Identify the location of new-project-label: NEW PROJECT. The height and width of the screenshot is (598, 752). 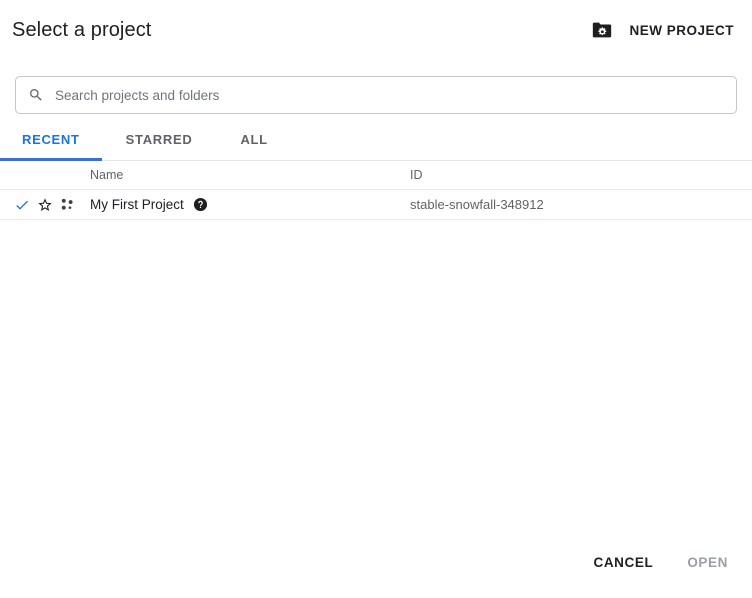
(681, 30).